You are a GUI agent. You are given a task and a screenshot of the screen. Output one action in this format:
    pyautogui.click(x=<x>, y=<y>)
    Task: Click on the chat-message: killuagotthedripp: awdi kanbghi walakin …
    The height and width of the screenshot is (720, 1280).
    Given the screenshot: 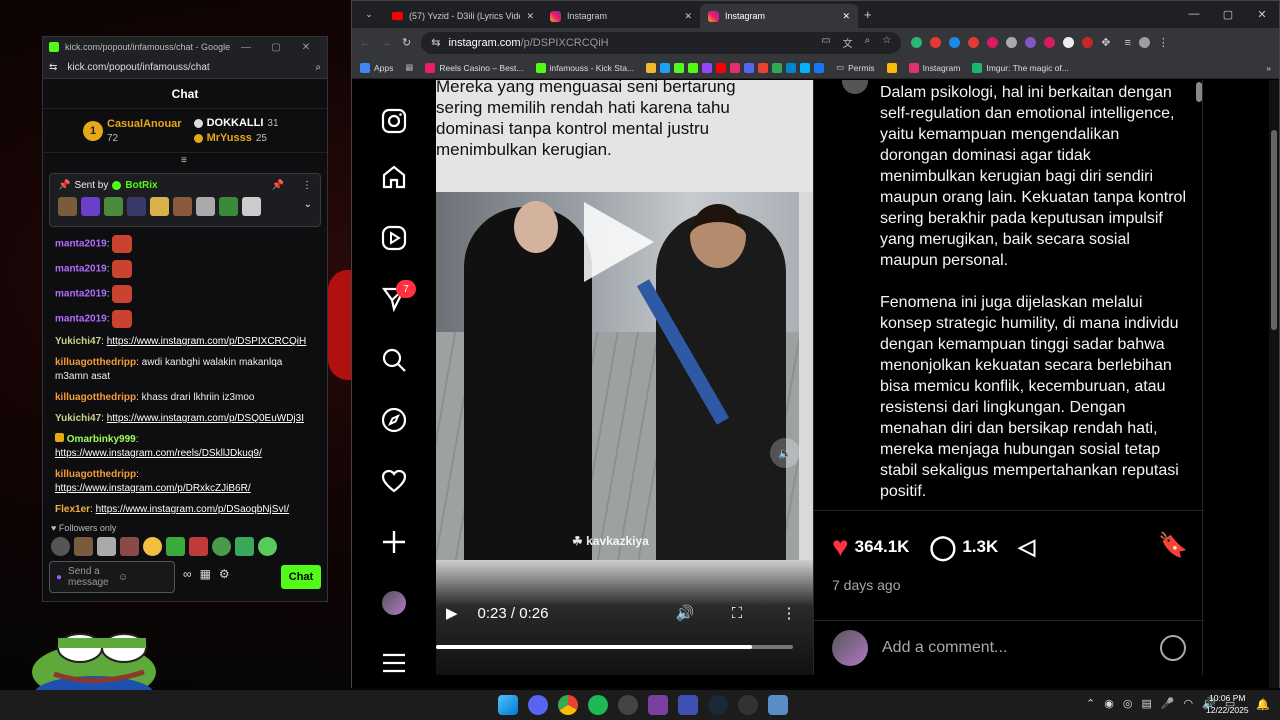 What is the action you would take?
    pyautogui.click(x=186, y=370)
    